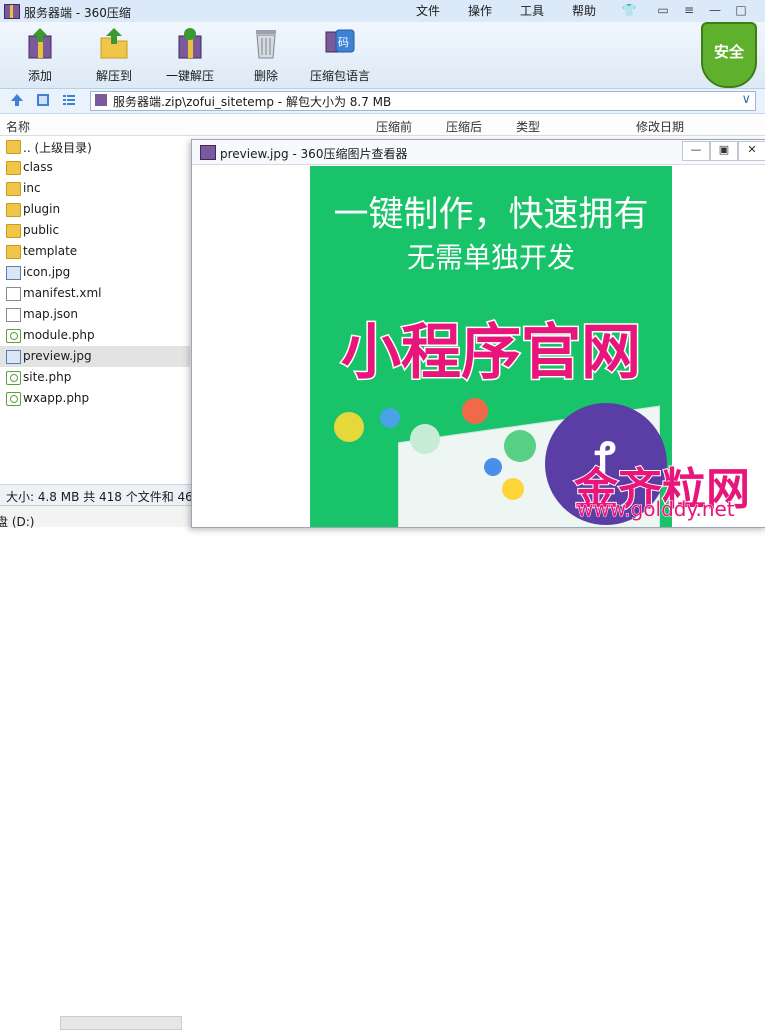 The image size is (765, 1030). Describe the element at coordinates (689, 10) in the screenshot. I see `menu-icon: ≡` at that location.